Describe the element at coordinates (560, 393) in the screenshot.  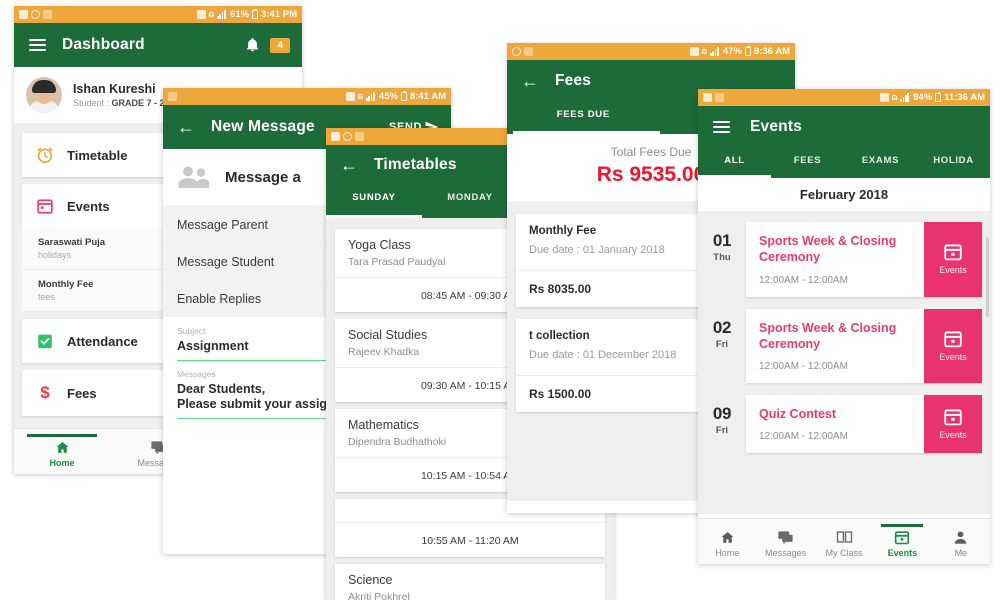
I see `fee-amount: Rs 1500.00` at that location.